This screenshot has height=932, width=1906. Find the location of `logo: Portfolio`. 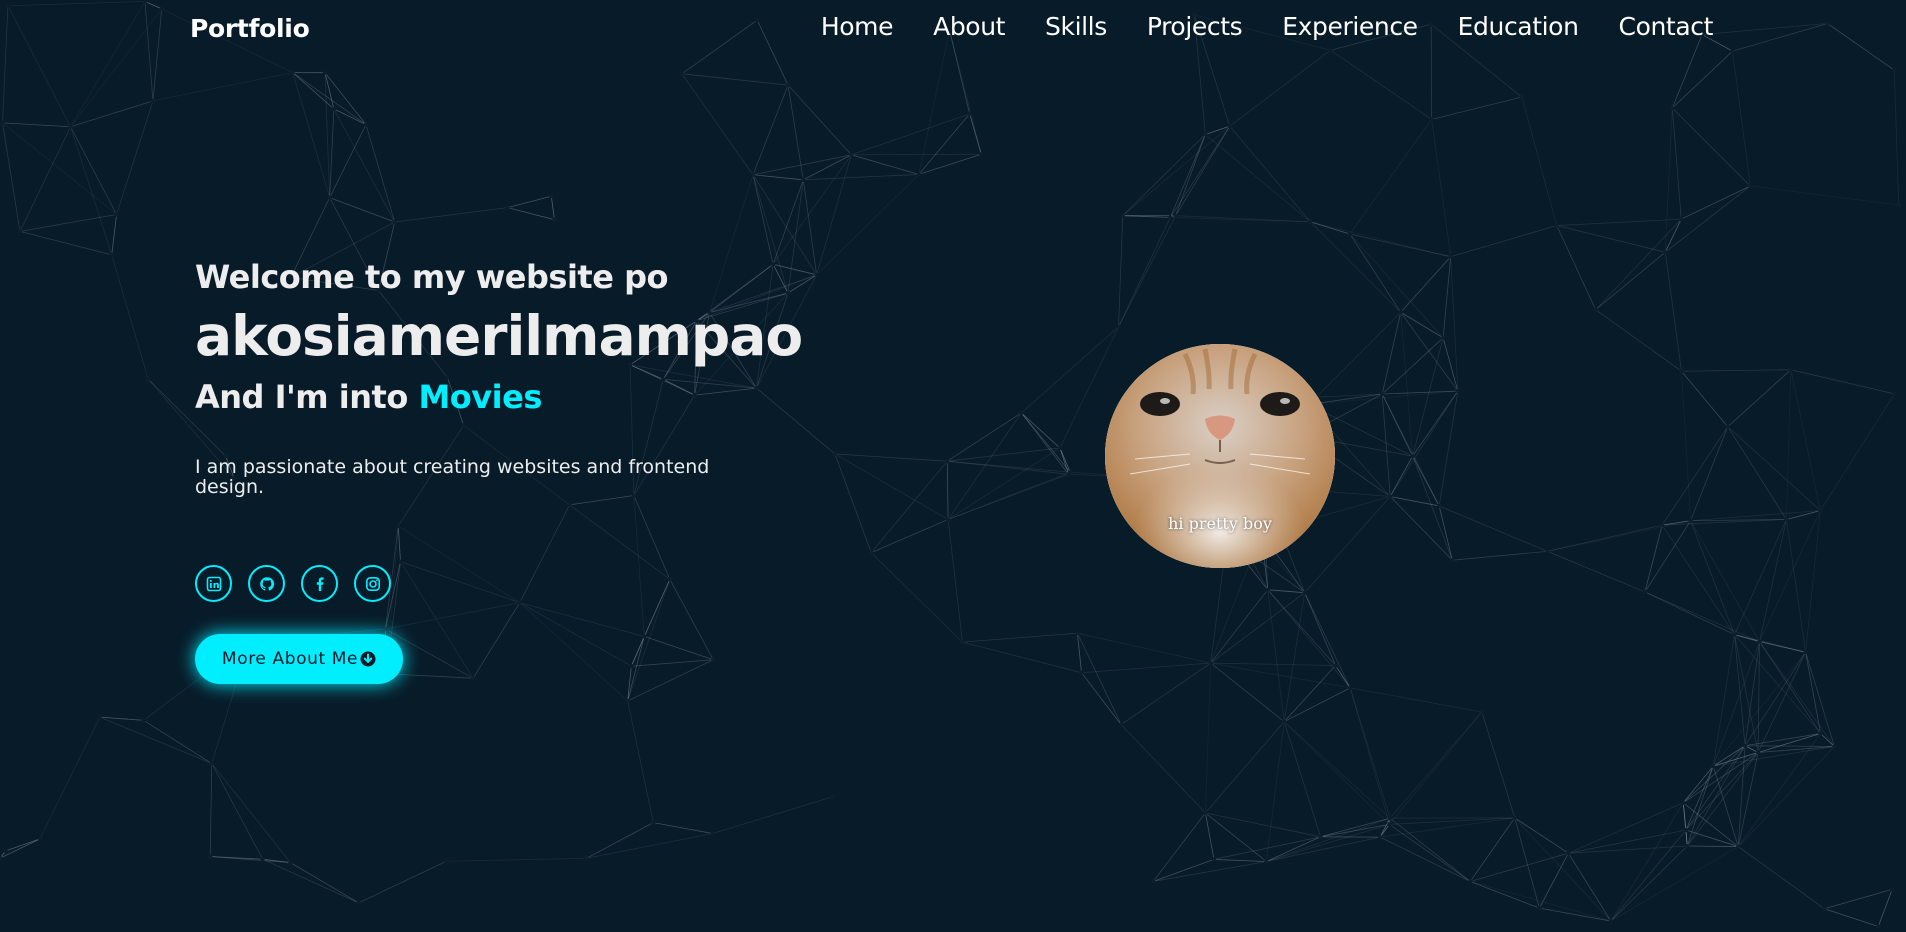

logo: Portfolio is located at coordinates (250, 28).